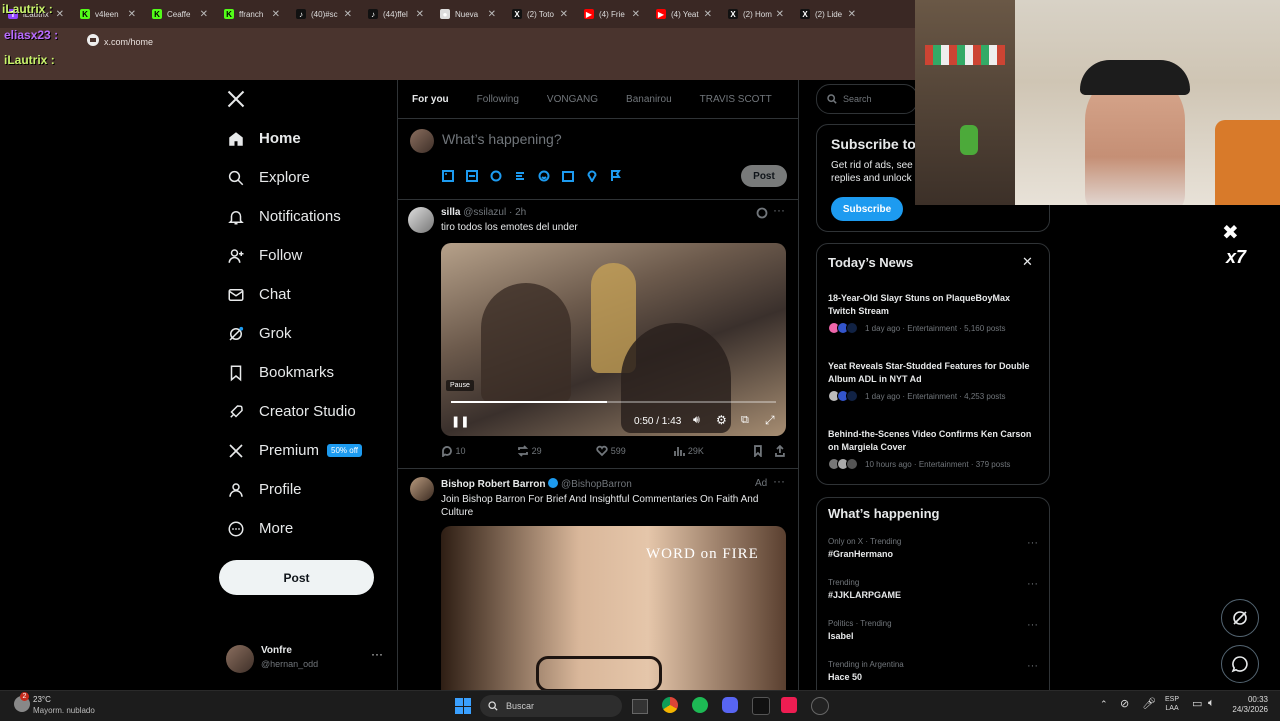 The width and height of the screenshot is (1280, 721). I want to click on sidebar-item-more: More, so click(304, 528).